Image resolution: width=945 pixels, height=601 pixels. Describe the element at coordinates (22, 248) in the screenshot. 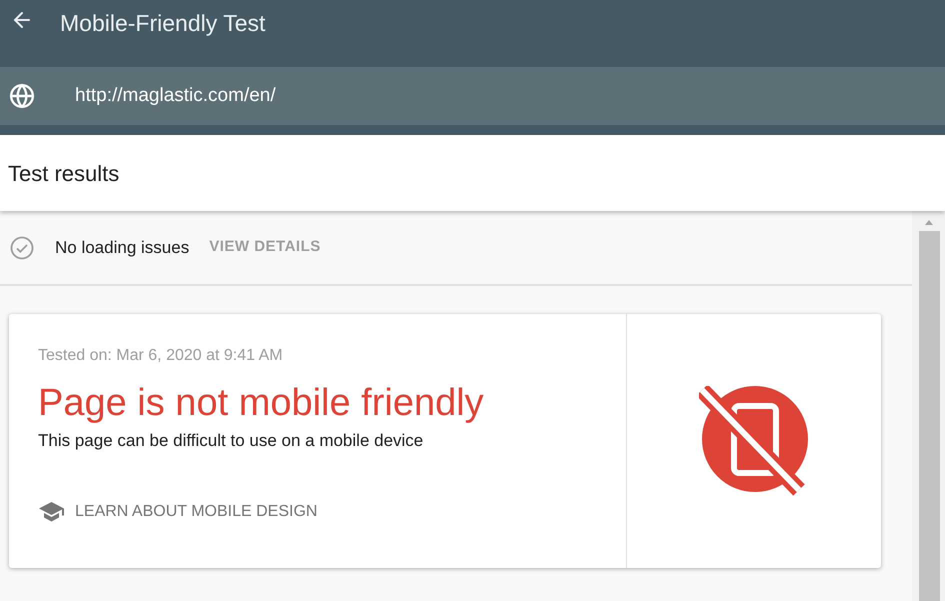

I see `check-circle-icon` at that location.